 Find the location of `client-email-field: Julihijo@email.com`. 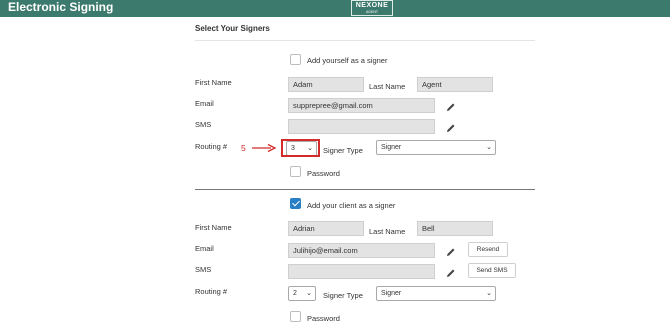

client-email-field: Julihijo@email.com is located at coordinates (361, 250).